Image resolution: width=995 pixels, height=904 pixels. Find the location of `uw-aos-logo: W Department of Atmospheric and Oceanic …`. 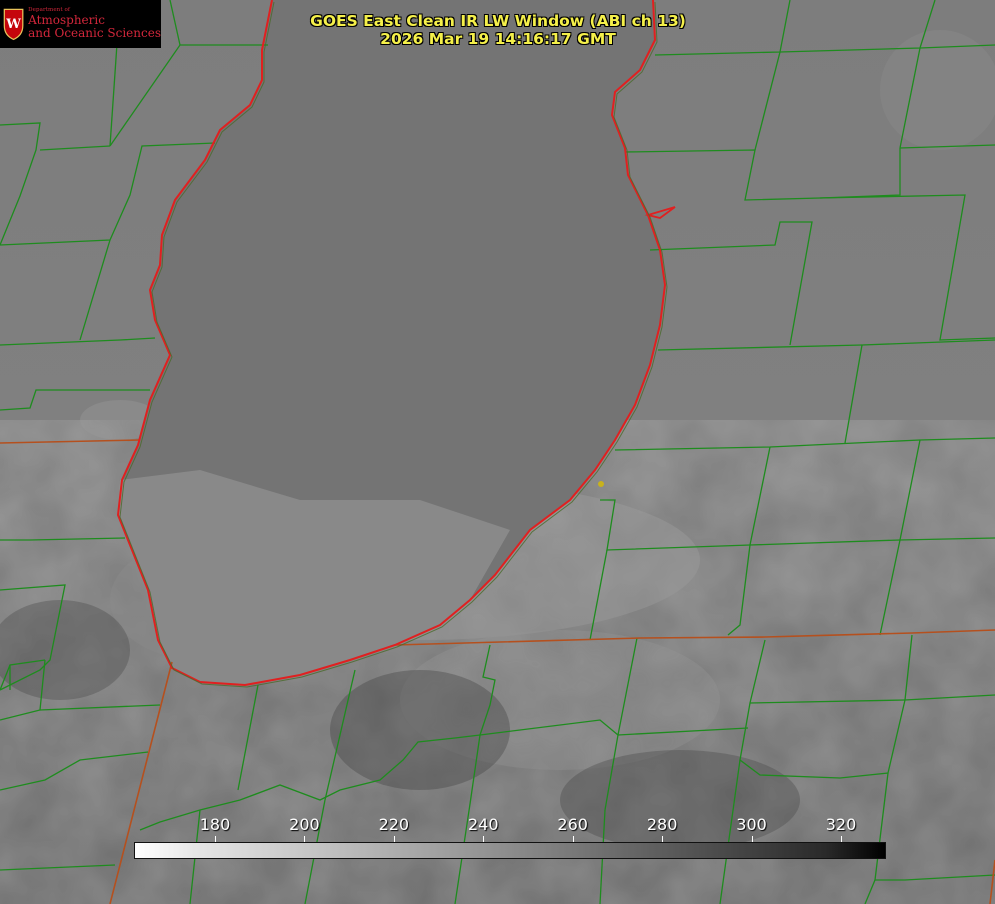

uw-aos-logo: W Department of Atmospheric and Oceanic … is located at coordinates (80, 24).